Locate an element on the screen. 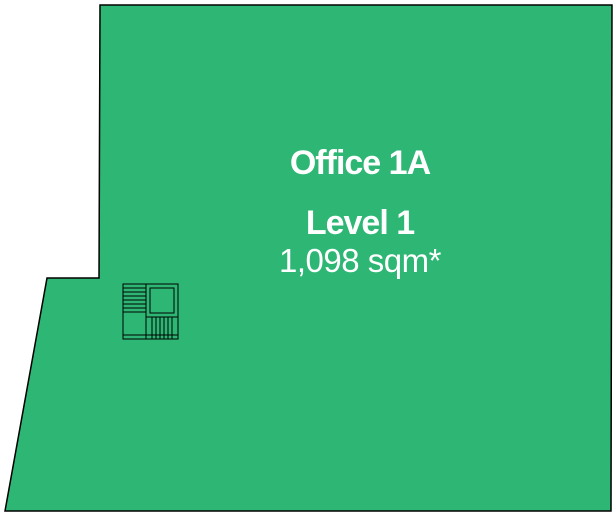 The width and height of the screenshot is (614, 513). unit-level: Level 1 is located at coordinates (360, 223).